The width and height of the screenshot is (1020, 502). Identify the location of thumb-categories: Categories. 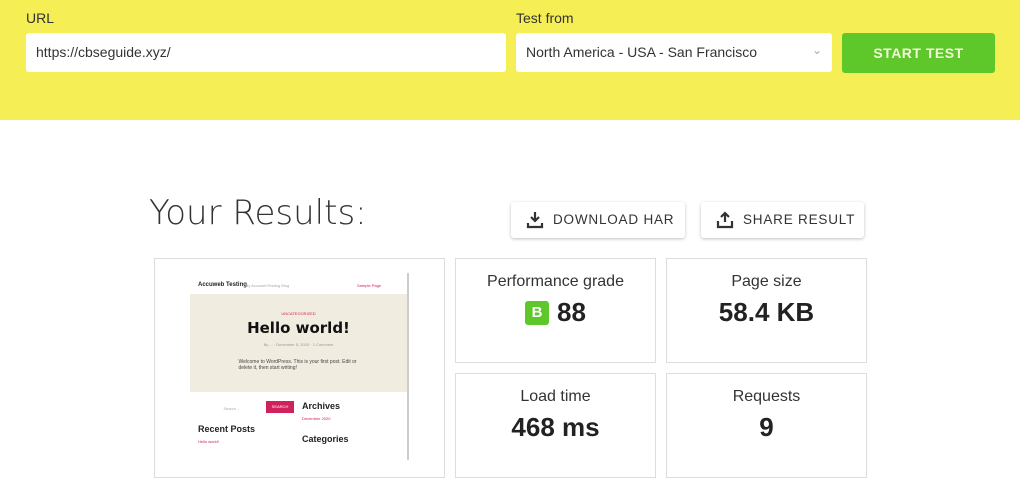
(325, 439).